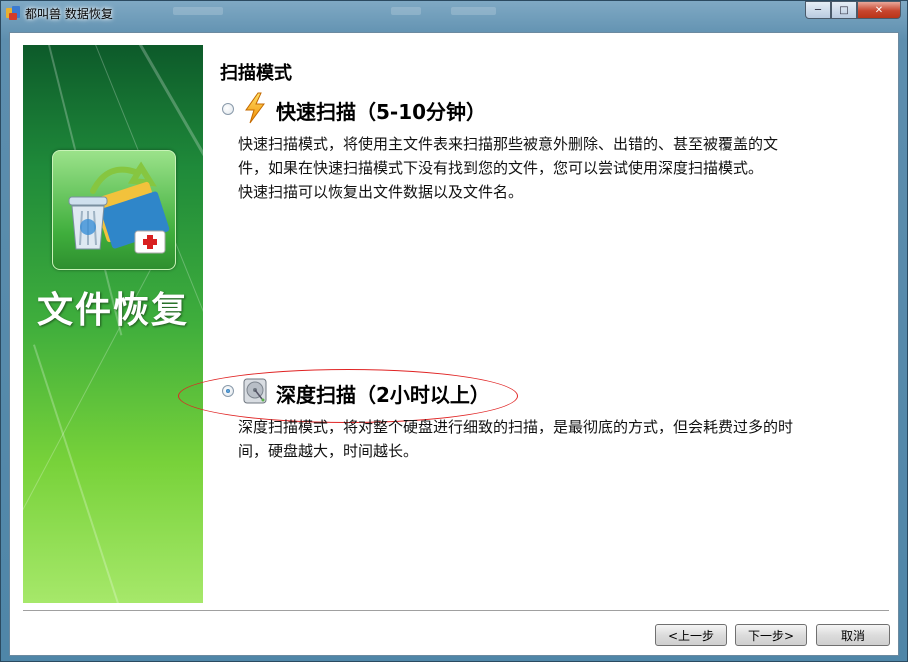 This screenshot has width=908, height=662. What do you see at coordinates (256, 73) in the screenshot?
I see `section-title: 扫描模式` at bounding box center [256, 73].